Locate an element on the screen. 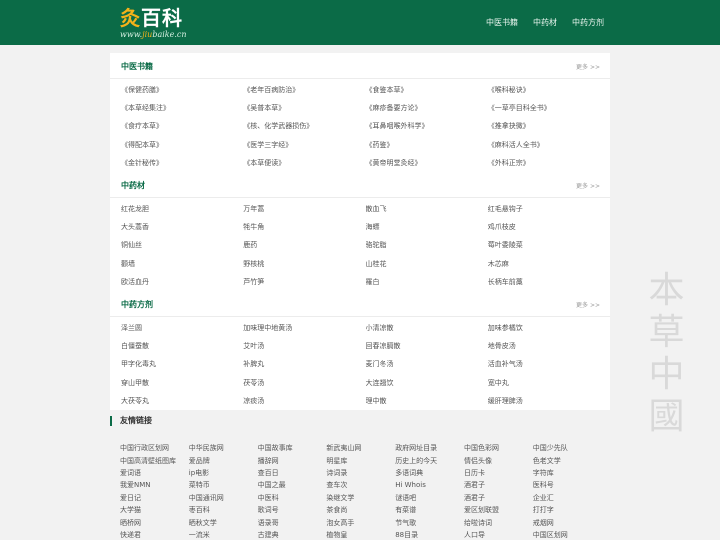 This screenshot has height=540, width=720. item-link: 《老年百病防治》 is located at coordinates (304, 90).